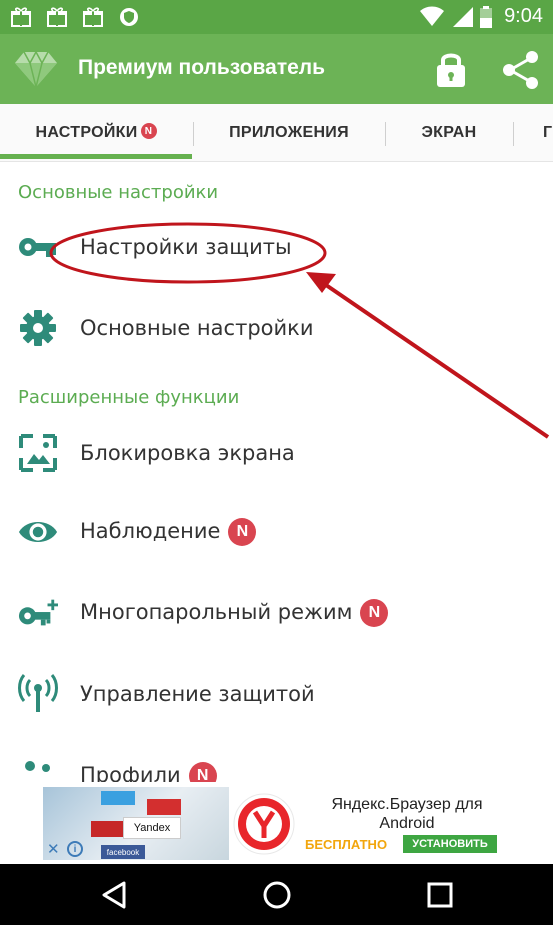 The width and height of the screenshot is (553, 925). What do you see at coordinates (38, 694) in the screenshot?
I see `antenna-icon` at bounding box center [38, 694].